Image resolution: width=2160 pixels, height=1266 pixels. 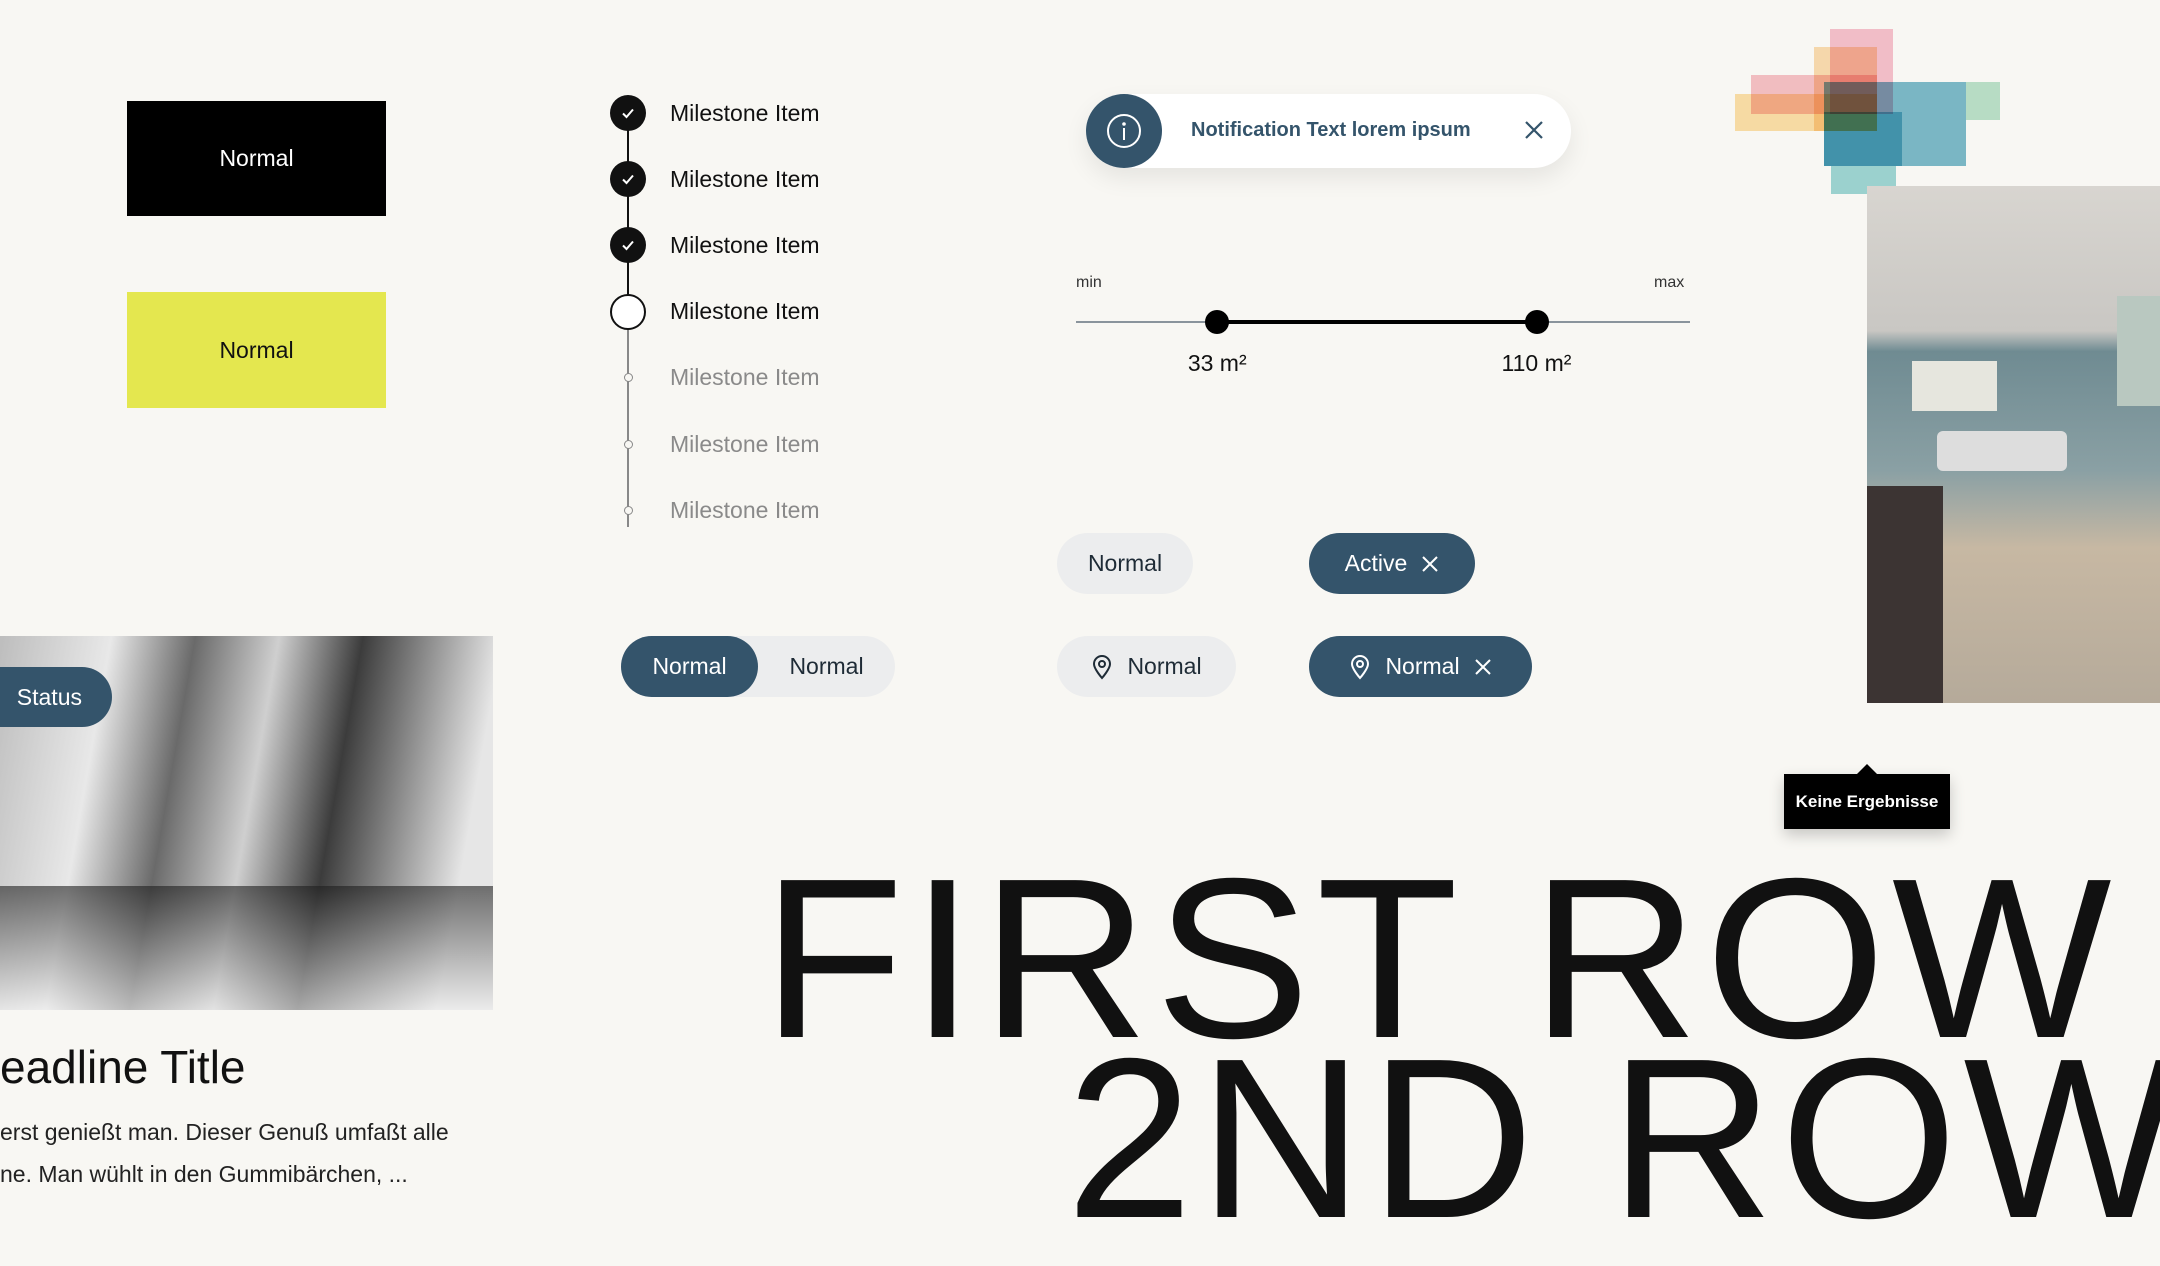 What do you see at coordinates (256, 158) in the screenshot?
I see `black-button: Normal` at bounding box center [256, 158].